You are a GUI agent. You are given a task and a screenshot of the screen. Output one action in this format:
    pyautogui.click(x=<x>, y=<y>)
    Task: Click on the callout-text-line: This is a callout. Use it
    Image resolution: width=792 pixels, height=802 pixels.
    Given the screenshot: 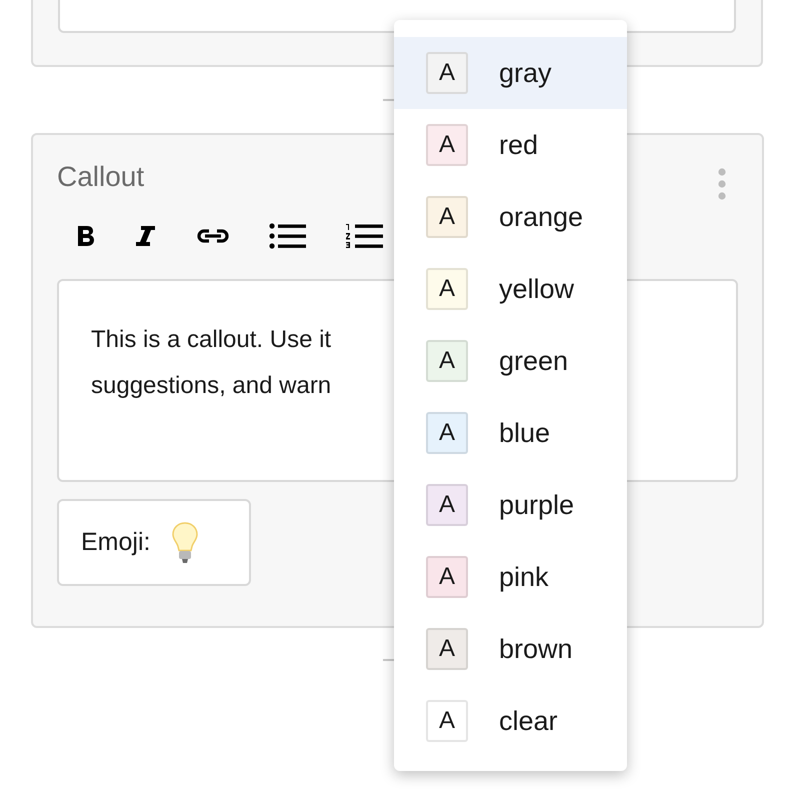 What is the action you would take?
    pyautogui.click(x=211, y=340)
    